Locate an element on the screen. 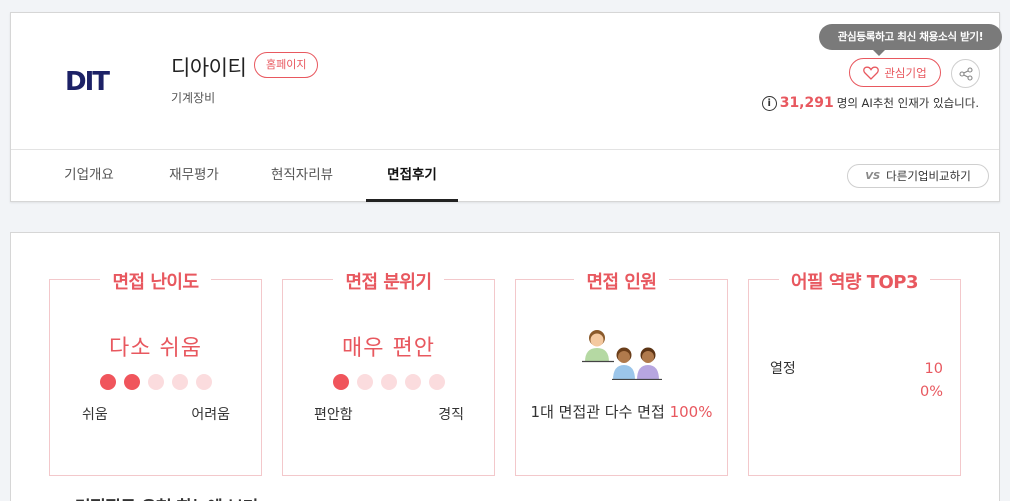 The width and height of the screenshot is (1010, 501). atmosphere-rating is located at coordinates (388, 382).